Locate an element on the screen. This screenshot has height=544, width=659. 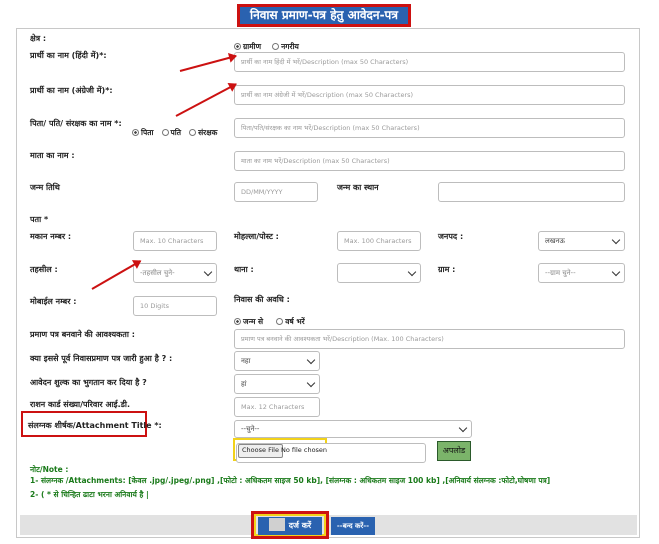
submit-label: दर्ज करें is located at coordinates (300, 525).